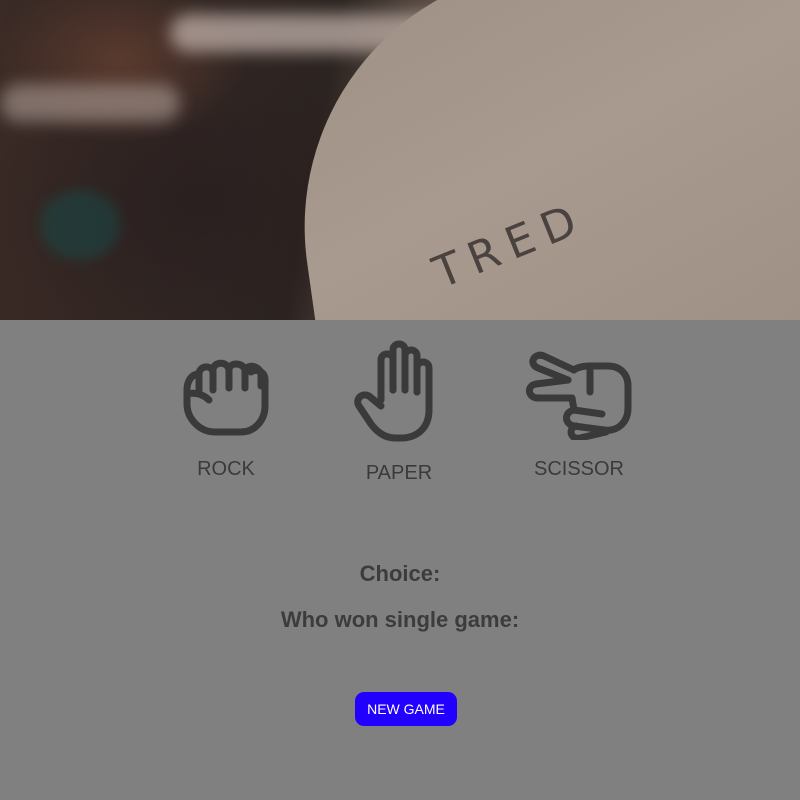 The height and width of the screenshot is (800, 800). I want to click on paper-label: PAPER, so click(399, 473).